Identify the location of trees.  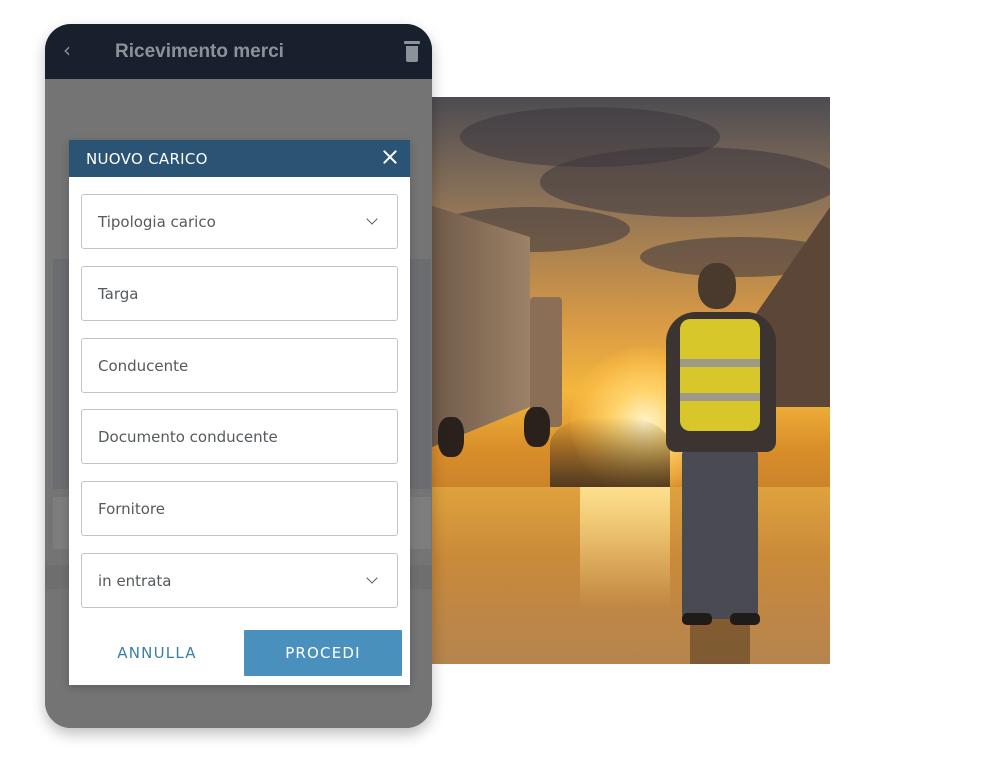
(610, 452).